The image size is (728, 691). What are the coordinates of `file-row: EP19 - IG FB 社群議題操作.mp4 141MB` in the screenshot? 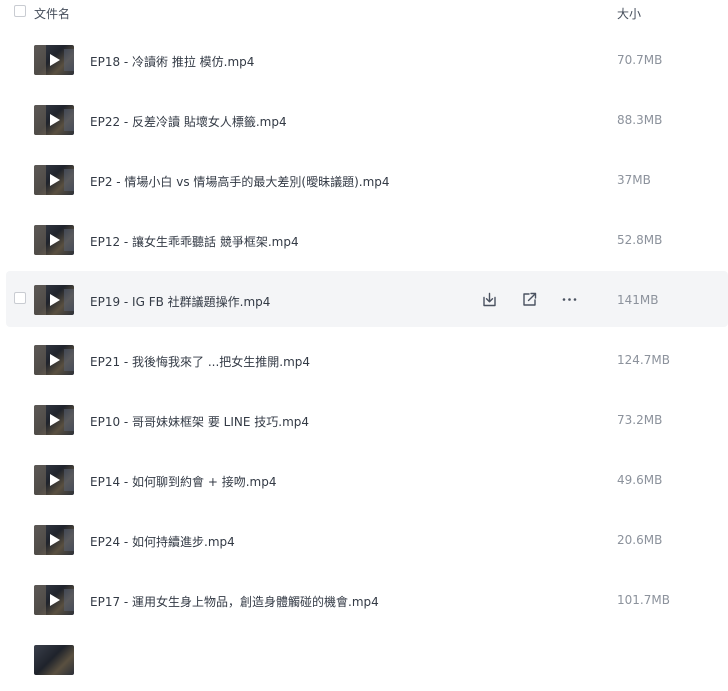 It's located at (364, 301).